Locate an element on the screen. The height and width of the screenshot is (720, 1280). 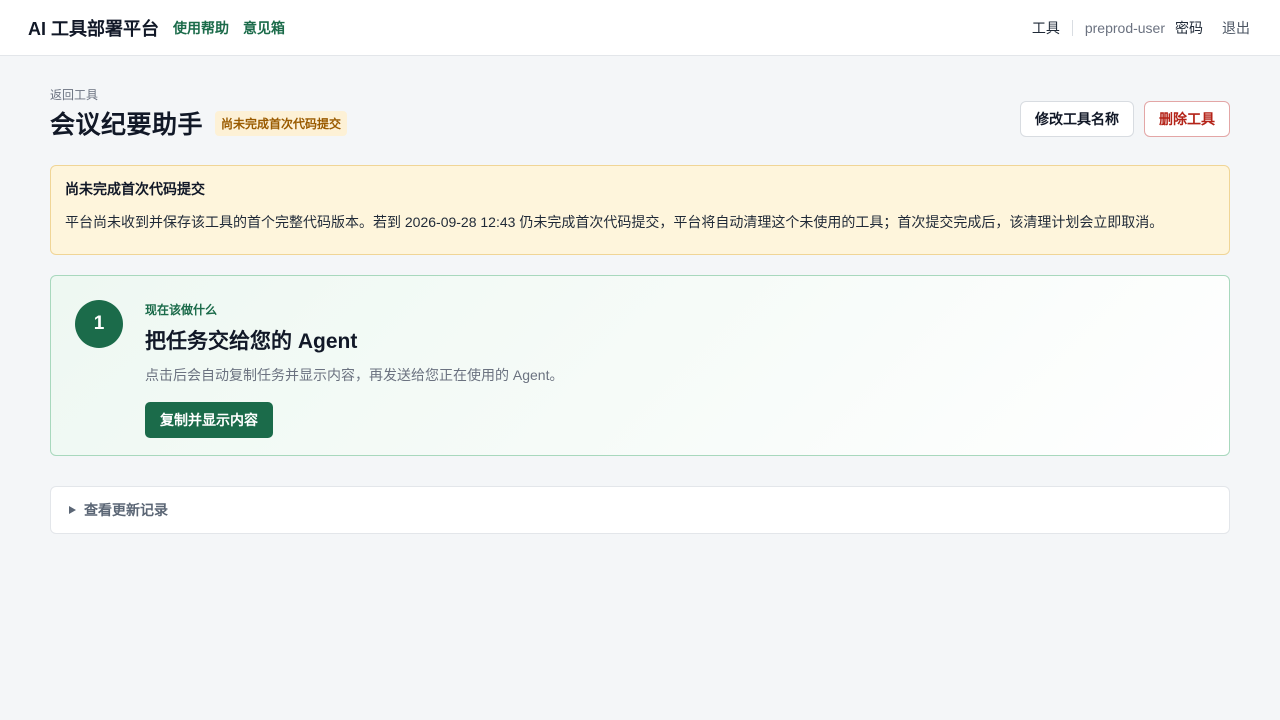
title-actions: 修改工具名称 删除工具 is located at coordinates (1125, 119).